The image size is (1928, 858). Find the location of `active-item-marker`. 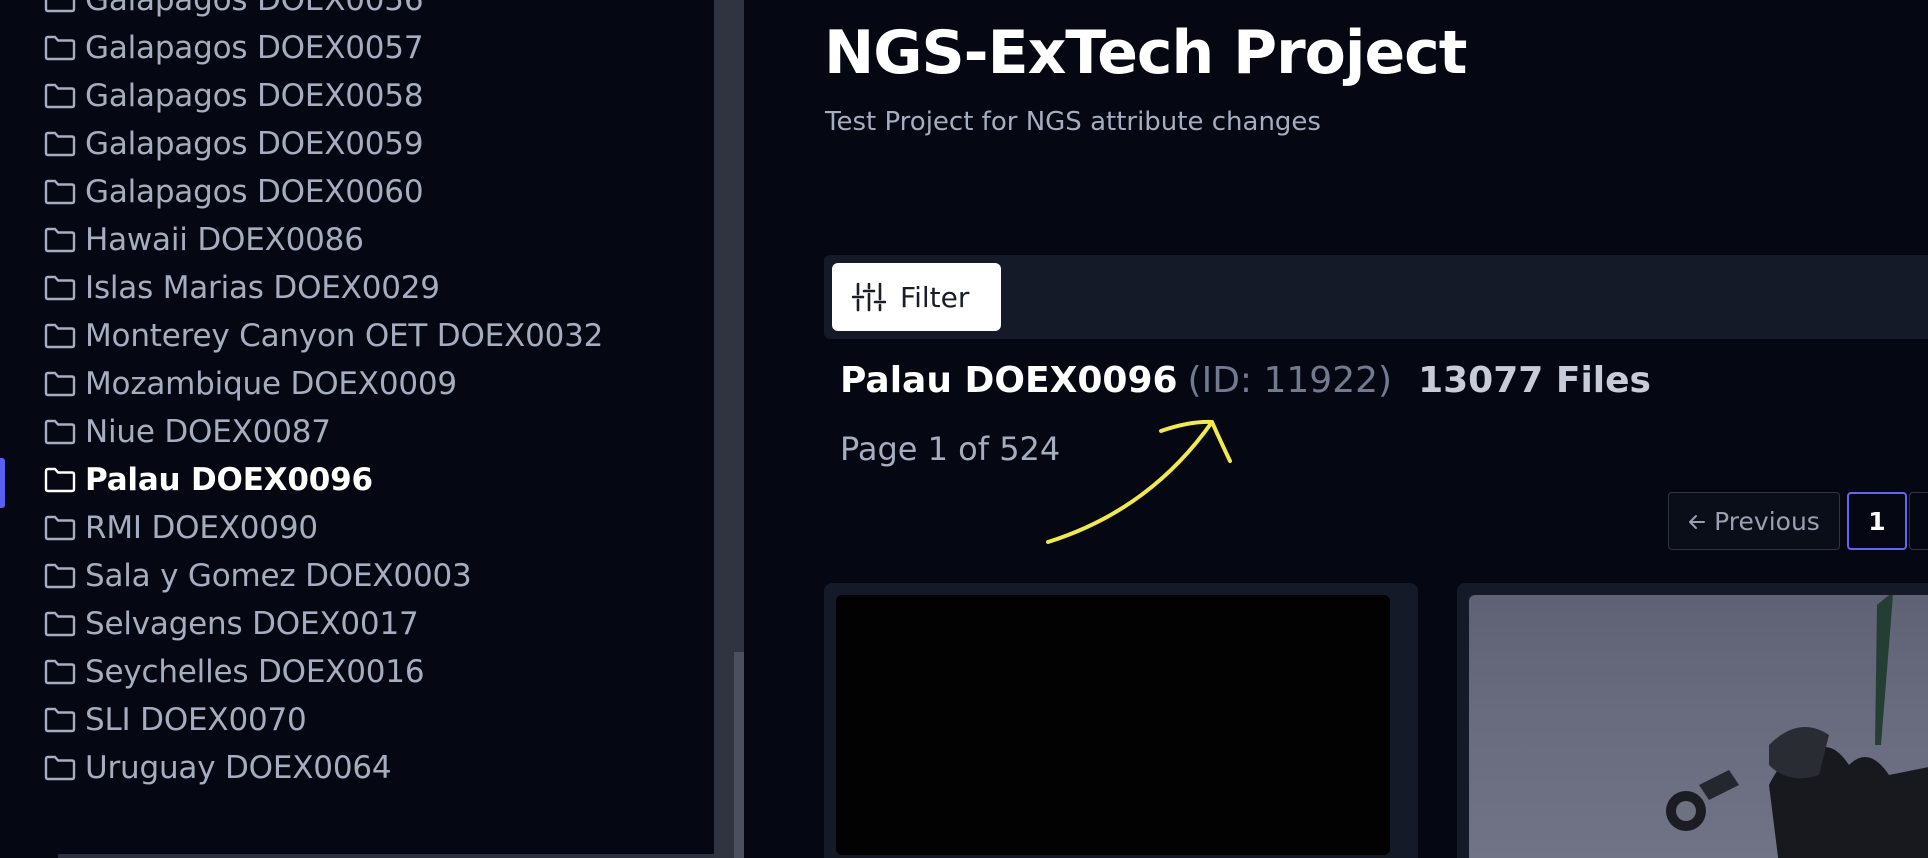

active-item-marker is located at coordinates (2, 483).